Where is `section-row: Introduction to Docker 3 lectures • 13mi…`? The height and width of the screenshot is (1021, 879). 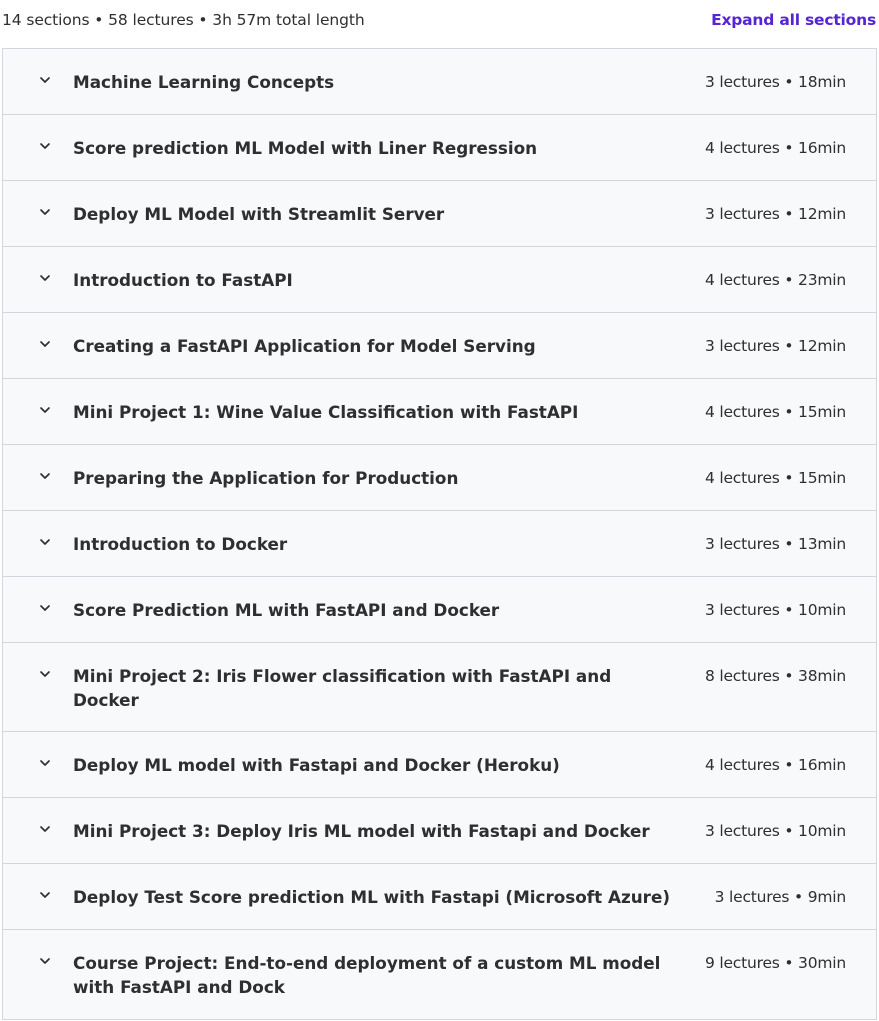 section-row: Introduction to Docker 3 lectures • 13mi… is located at coordinates (439, 544).